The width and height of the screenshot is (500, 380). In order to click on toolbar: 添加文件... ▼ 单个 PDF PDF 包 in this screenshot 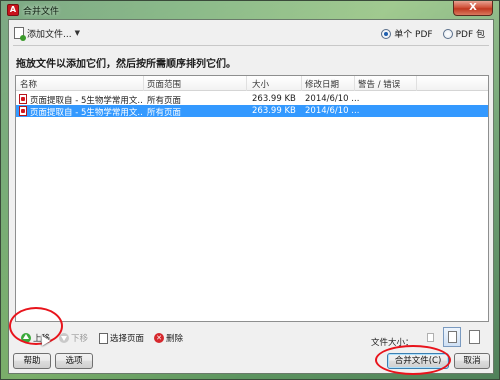, I will do `click(251, 33)`.